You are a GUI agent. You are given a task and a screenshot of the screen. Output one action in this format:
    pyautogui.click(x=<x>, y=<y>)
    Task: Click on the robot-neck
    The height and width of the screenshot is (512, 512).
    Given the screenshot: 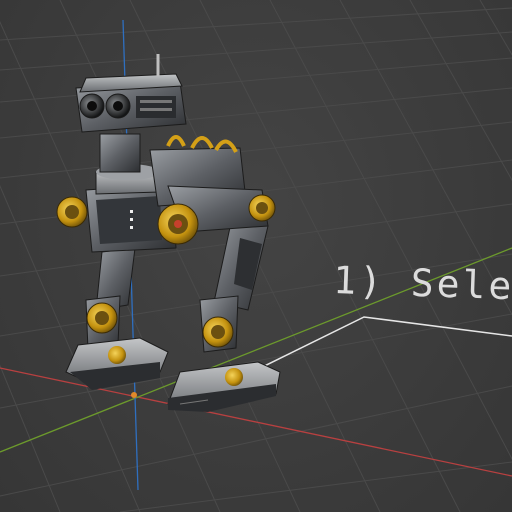 What is the action you would take?
    pyautogui.click(x=120, y=153)
    